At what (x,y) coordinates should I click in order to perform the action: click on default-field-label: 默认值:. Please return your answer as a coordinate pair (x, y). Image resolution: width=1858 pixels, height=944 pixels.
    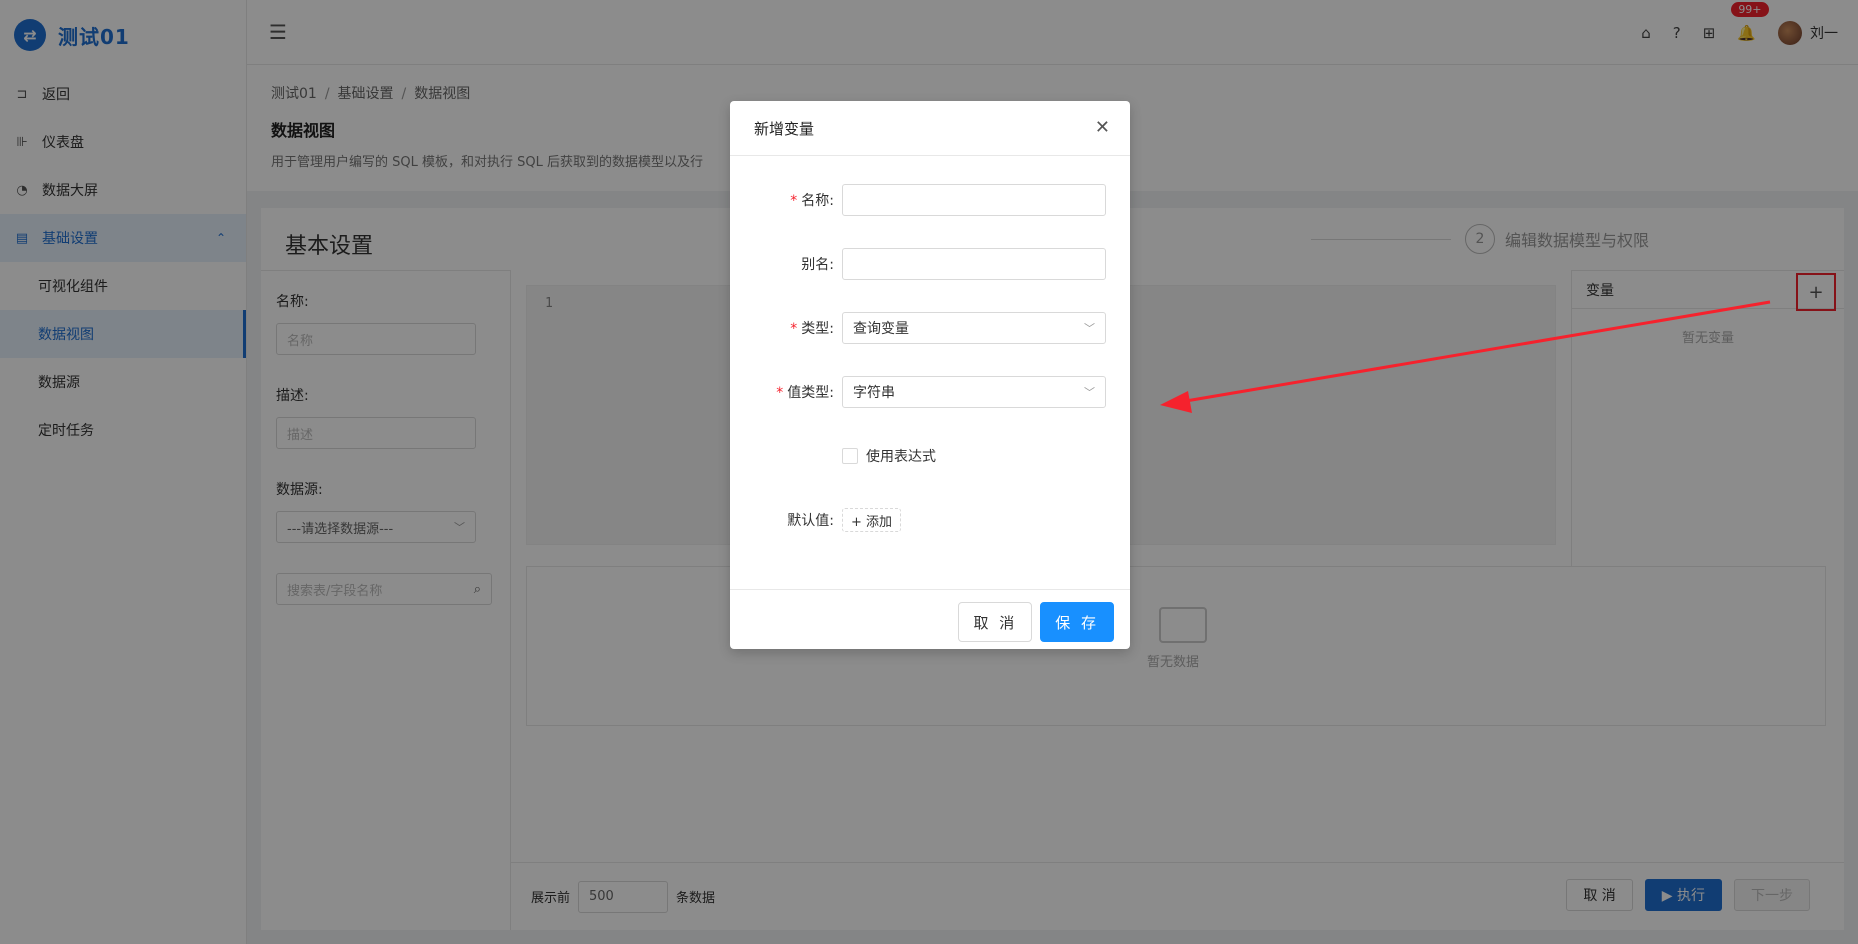
    Looking at the image, I should click on (810, 521).